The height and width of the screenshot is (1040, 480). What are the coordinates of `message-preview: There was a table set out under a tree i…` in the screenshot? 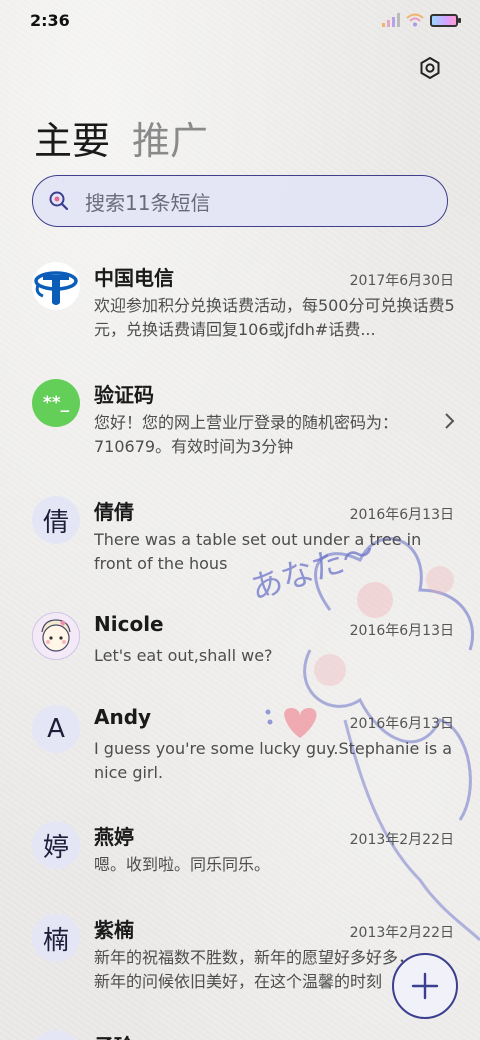 It's located at (258, 551).